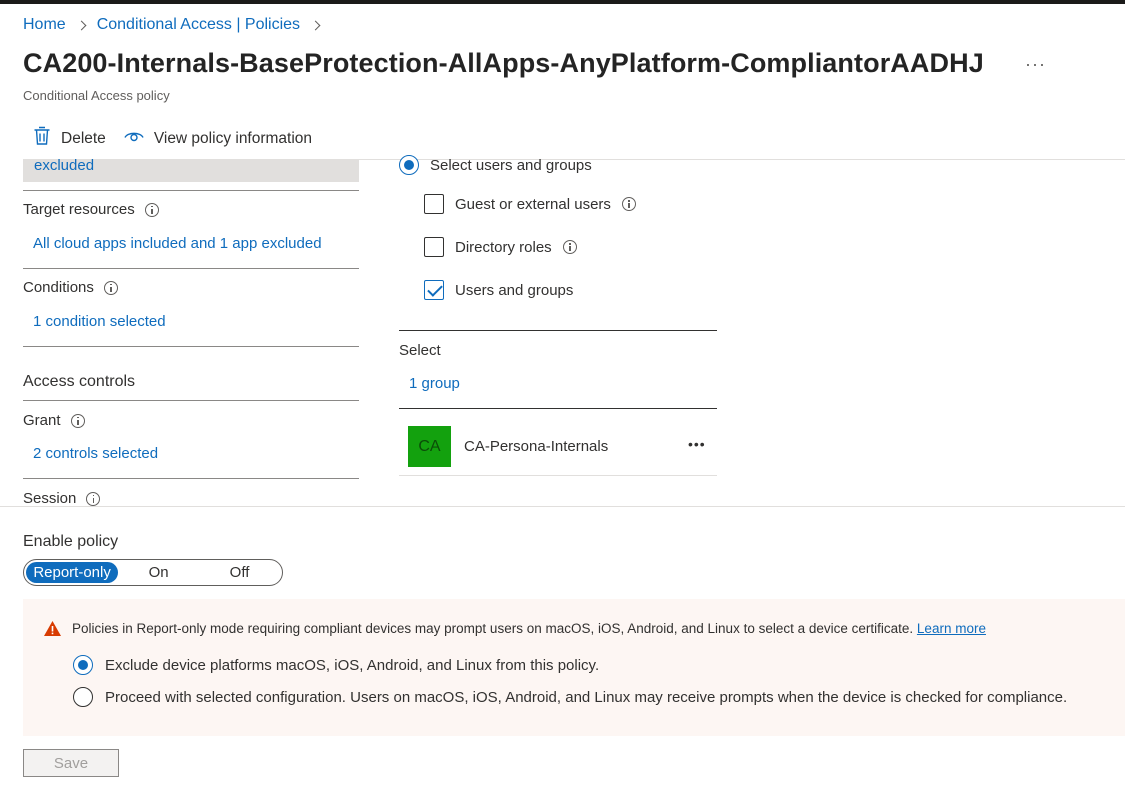  Describe the element at coordinates (951, 628) in the screenshot. I see `learn-more-link: Learn more` at that location.